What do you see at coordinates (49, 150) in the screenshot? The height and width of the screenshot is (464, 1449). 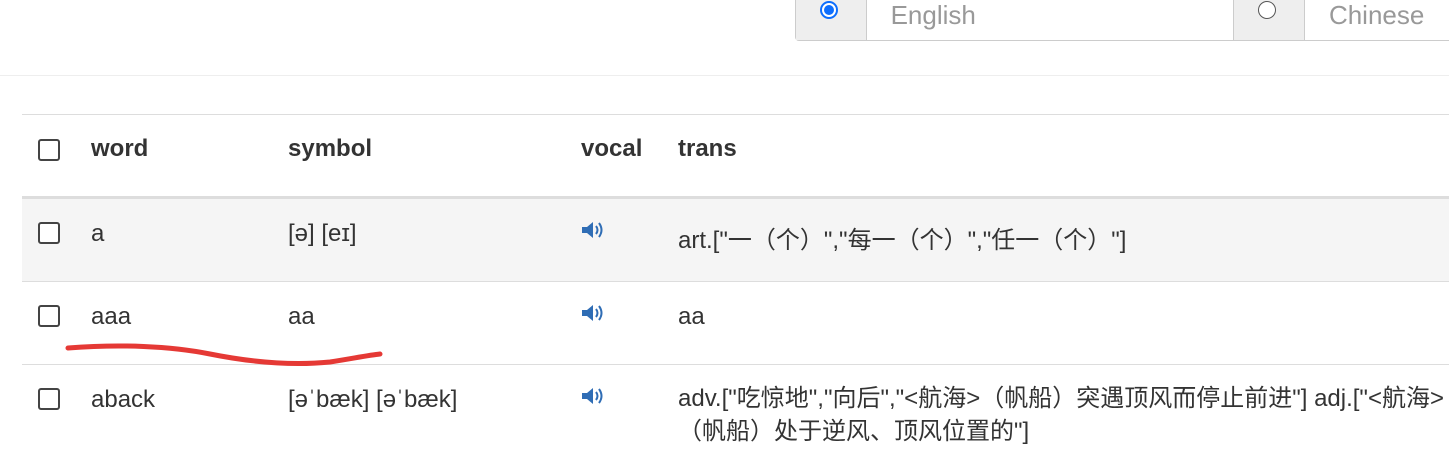 I see `select-all-checkbox` at bounding box center [49, 150].